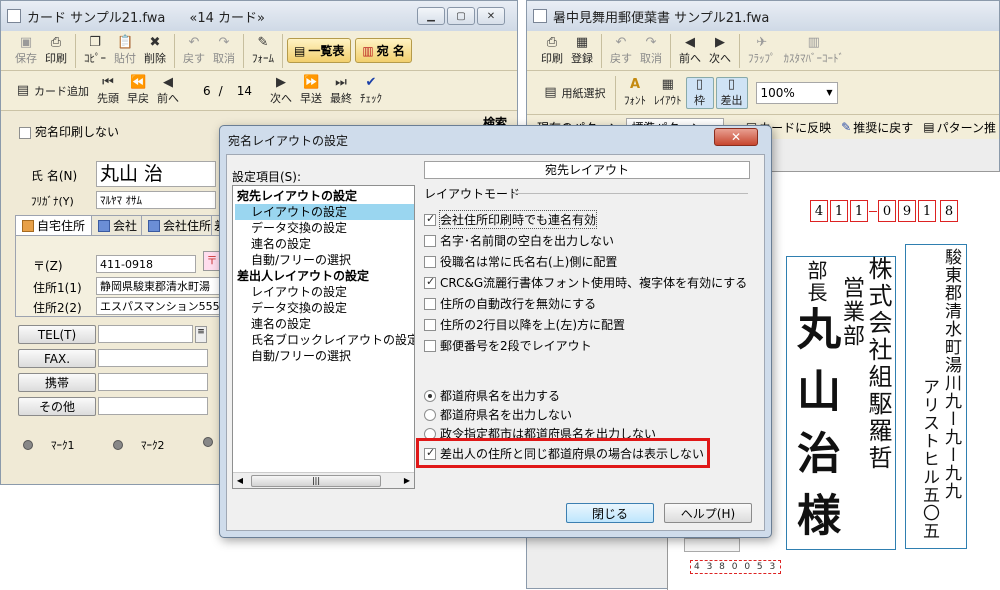  What do you see at coordinates (49, 445) in the screenshot?
I see `mark1-item: ﾏｰｸ1` at bounding box center [49, 445].